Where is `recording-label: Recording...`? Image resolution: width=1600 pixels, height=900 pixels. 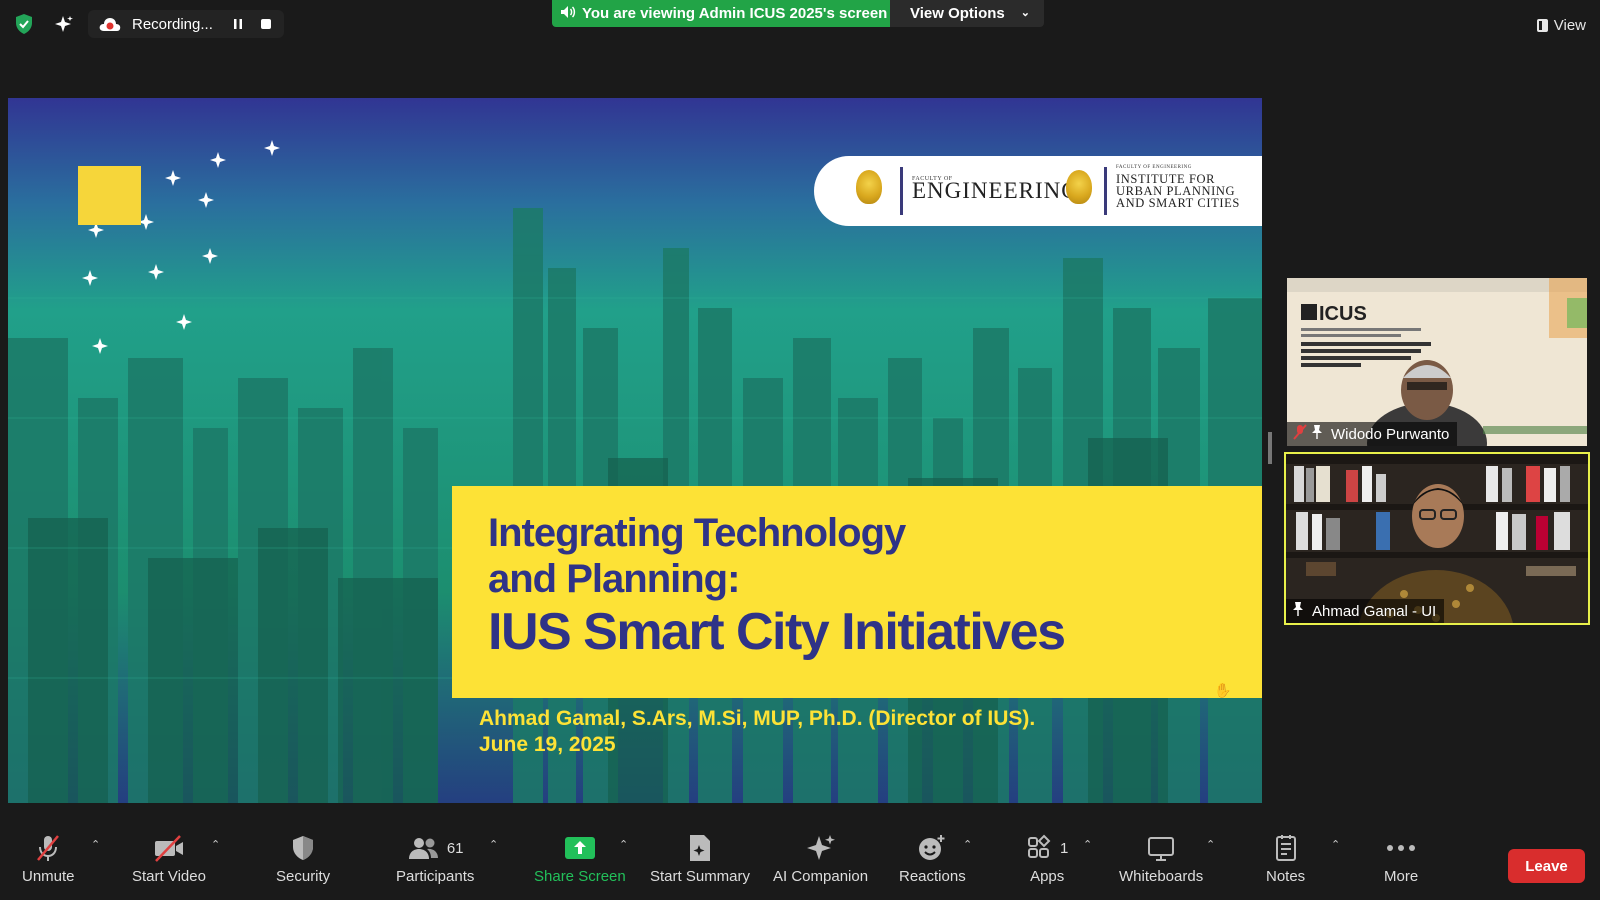
recording-label: Recording... is located at coordinates (172, 24).